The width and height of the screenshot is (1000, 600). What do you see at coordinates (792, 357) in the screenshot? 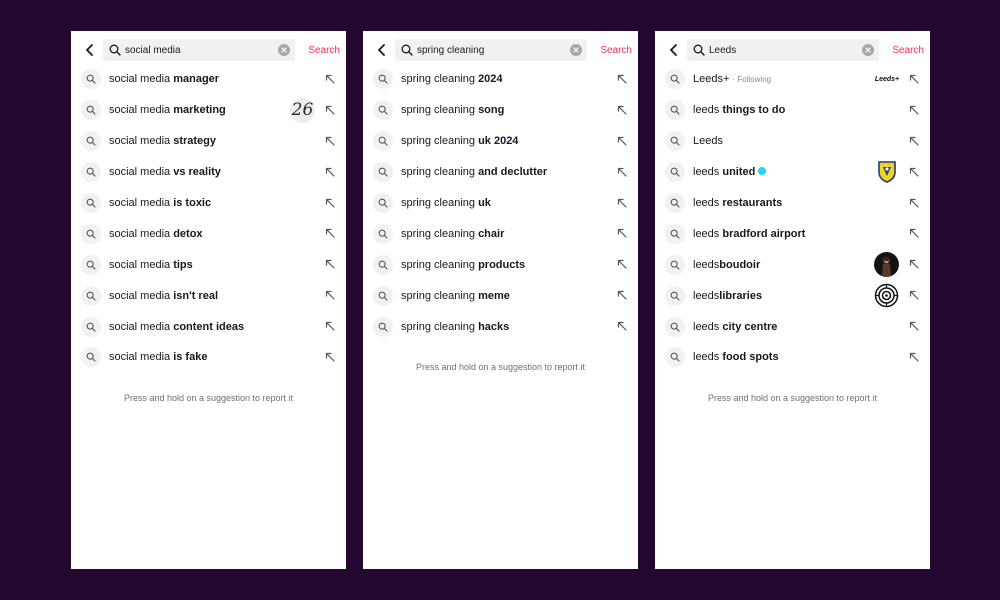
I see `suggestion-row: leeds food spots` at bounding box center [792, 357].